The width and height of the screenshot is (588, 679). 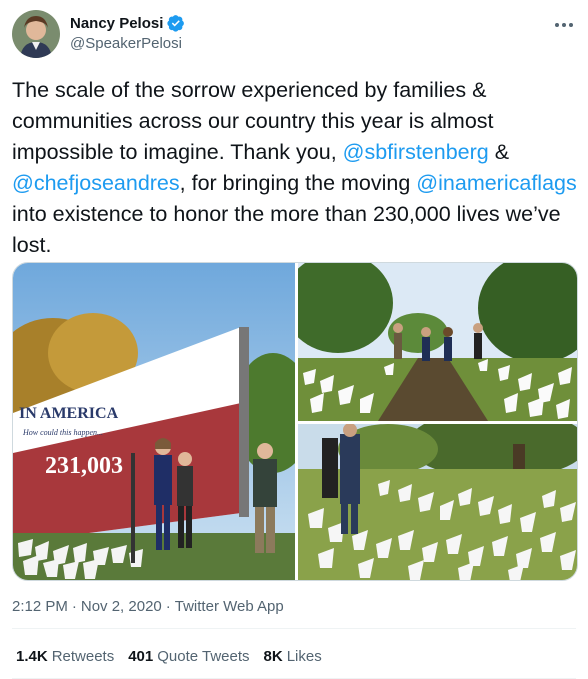 What do you see at coordinates (96, 183) in the screenshot?
I see `mention-link: @chefjoseandres` at bounding box center [96, 183].